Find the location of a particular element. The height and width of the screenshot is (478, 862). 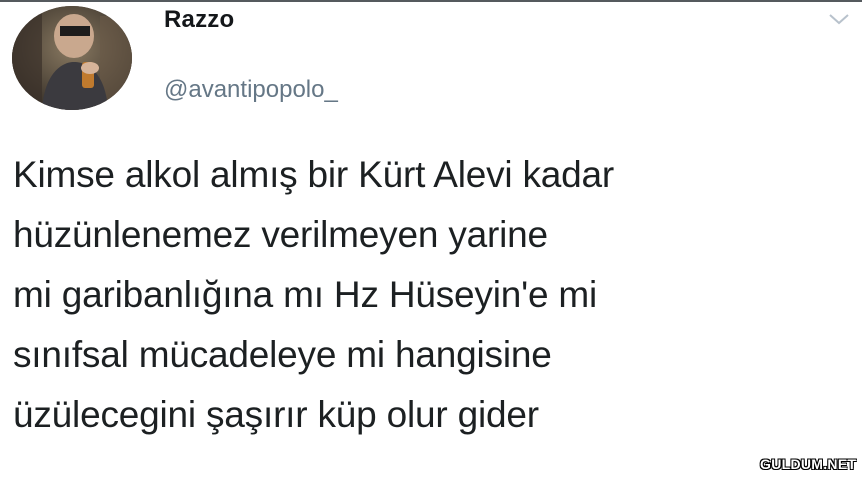

avatar is located at coordinates (72, 58).